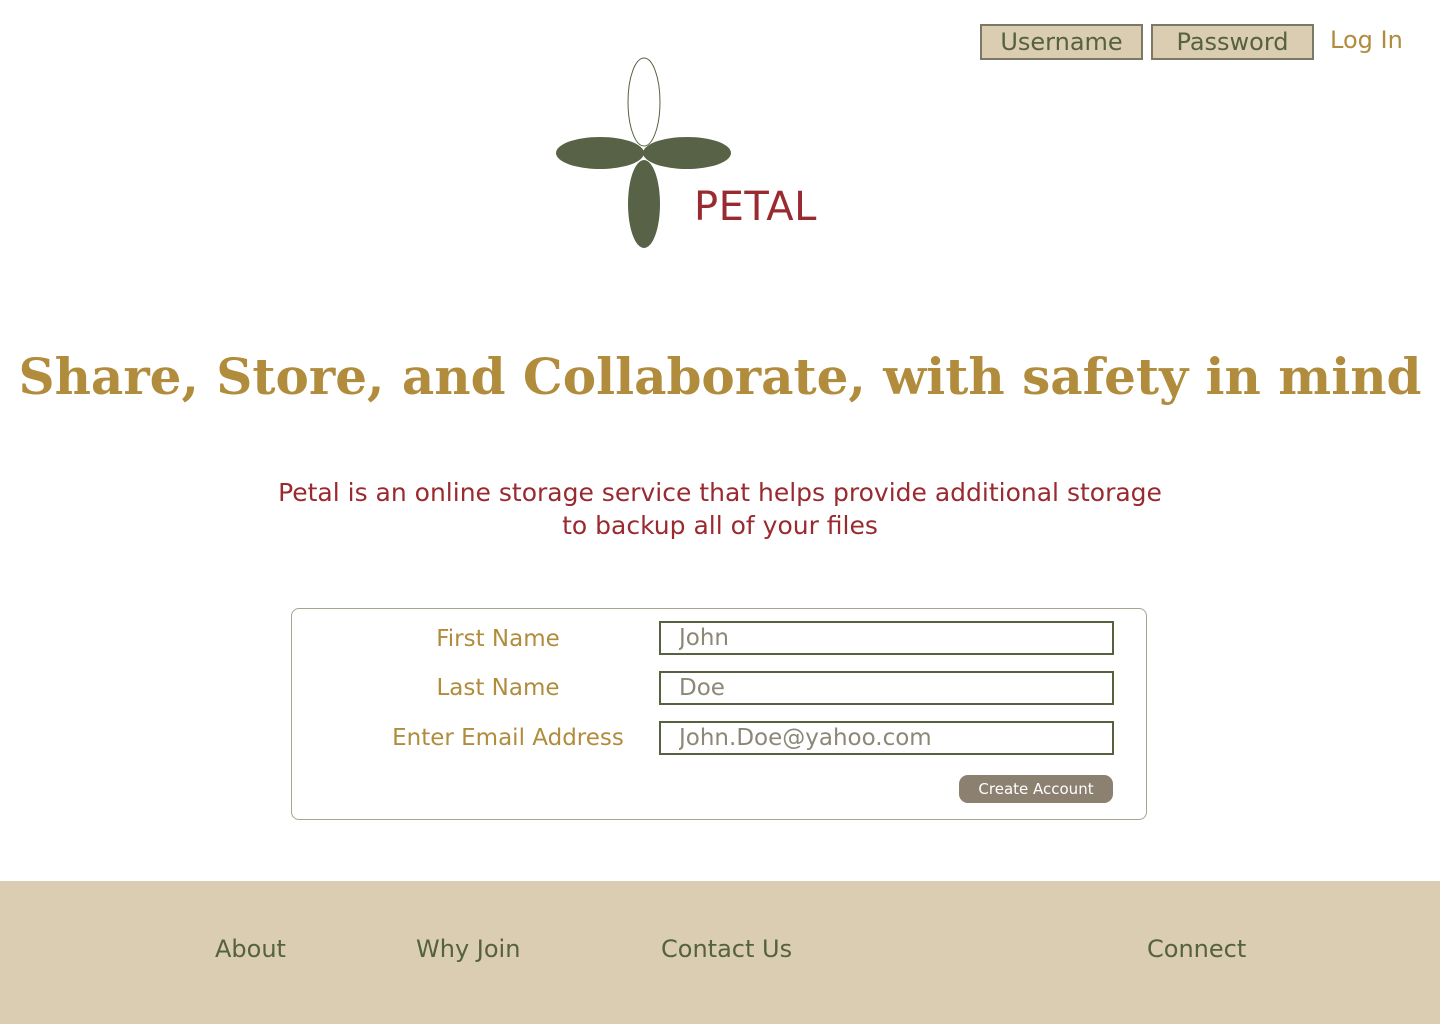 This screenshot has height=1024, width=1440. I want to click on footer: About Why Join Contact Us Connect, so click(720, 952).